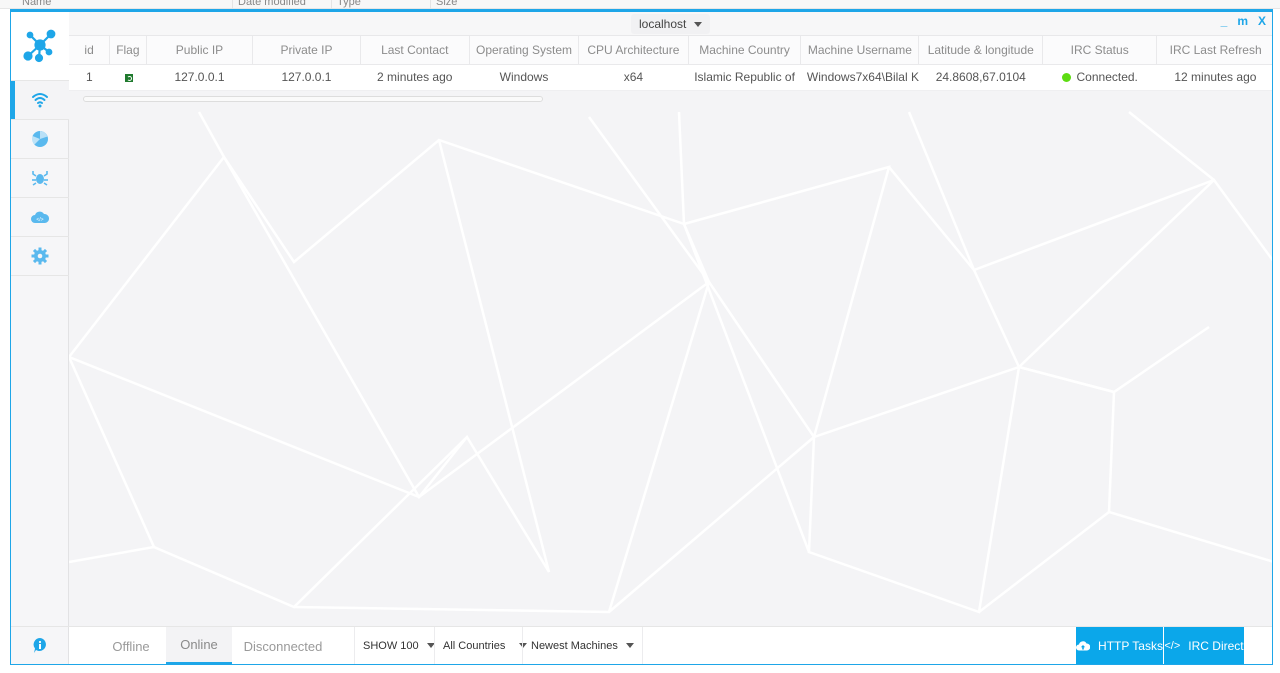 This screenshot has height=673, width=1280. Describe the element at coordinates (1216, 645) in the screenshot. I see `irc-direct-label: IRC Direct` at that location.